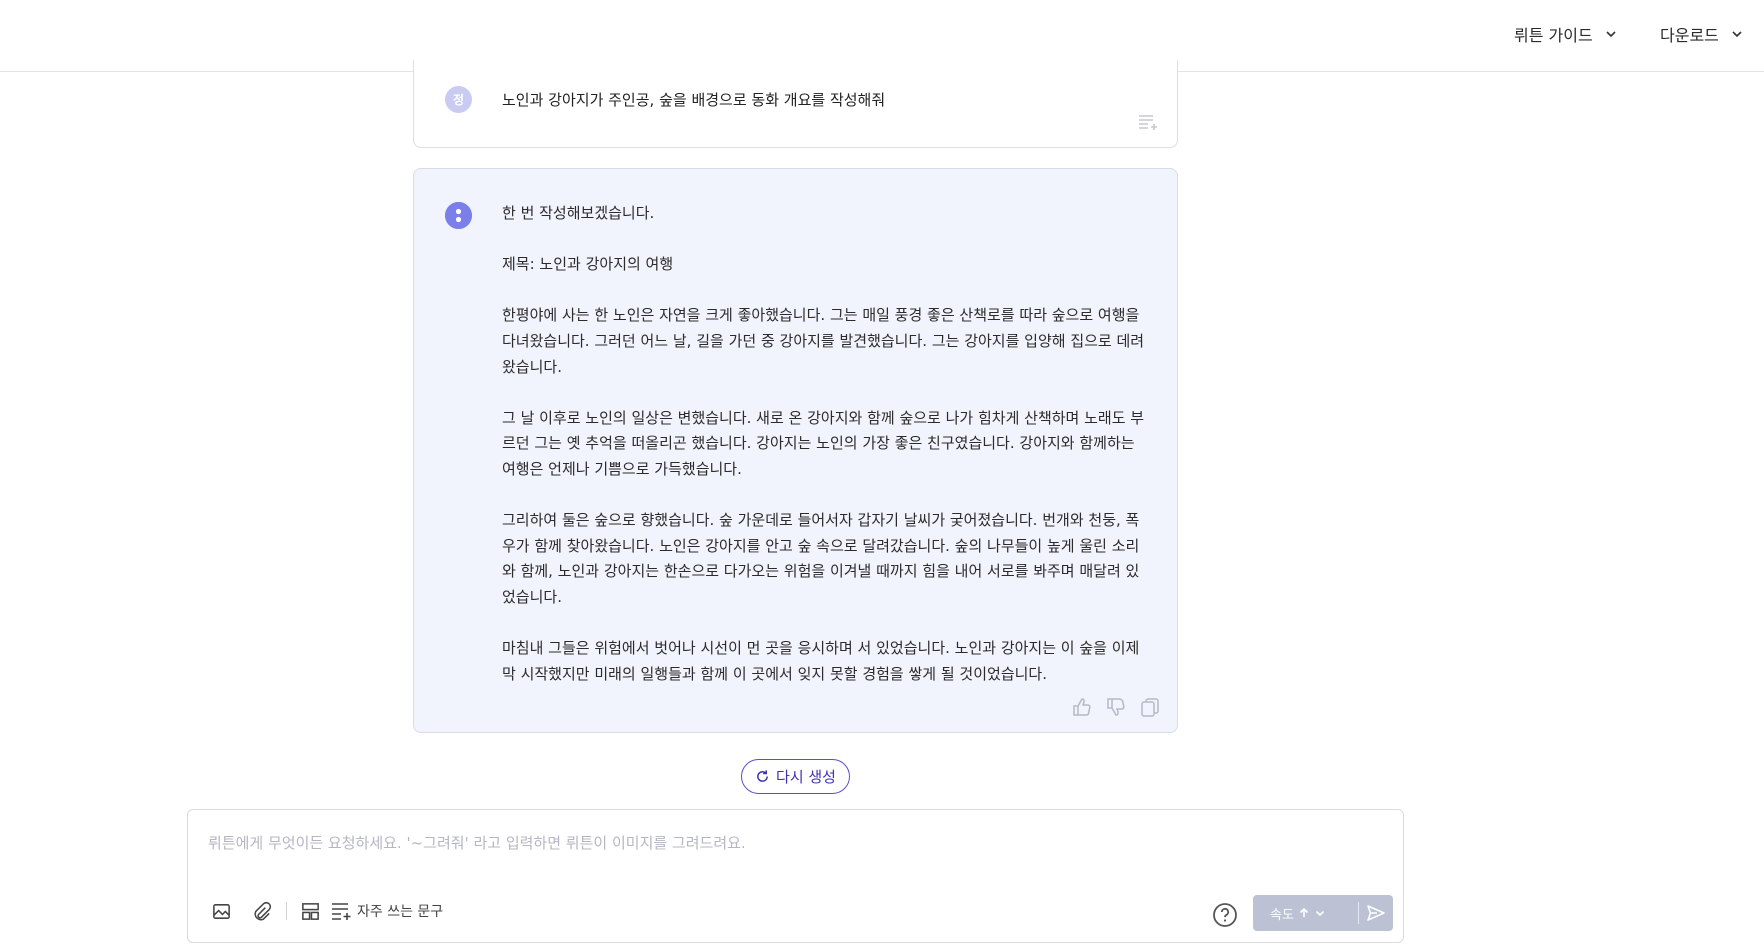 The image size is (1764, 949). Describe the element at coordinates (1225, 915) in the screenshot. I see `help-icon` at that location.